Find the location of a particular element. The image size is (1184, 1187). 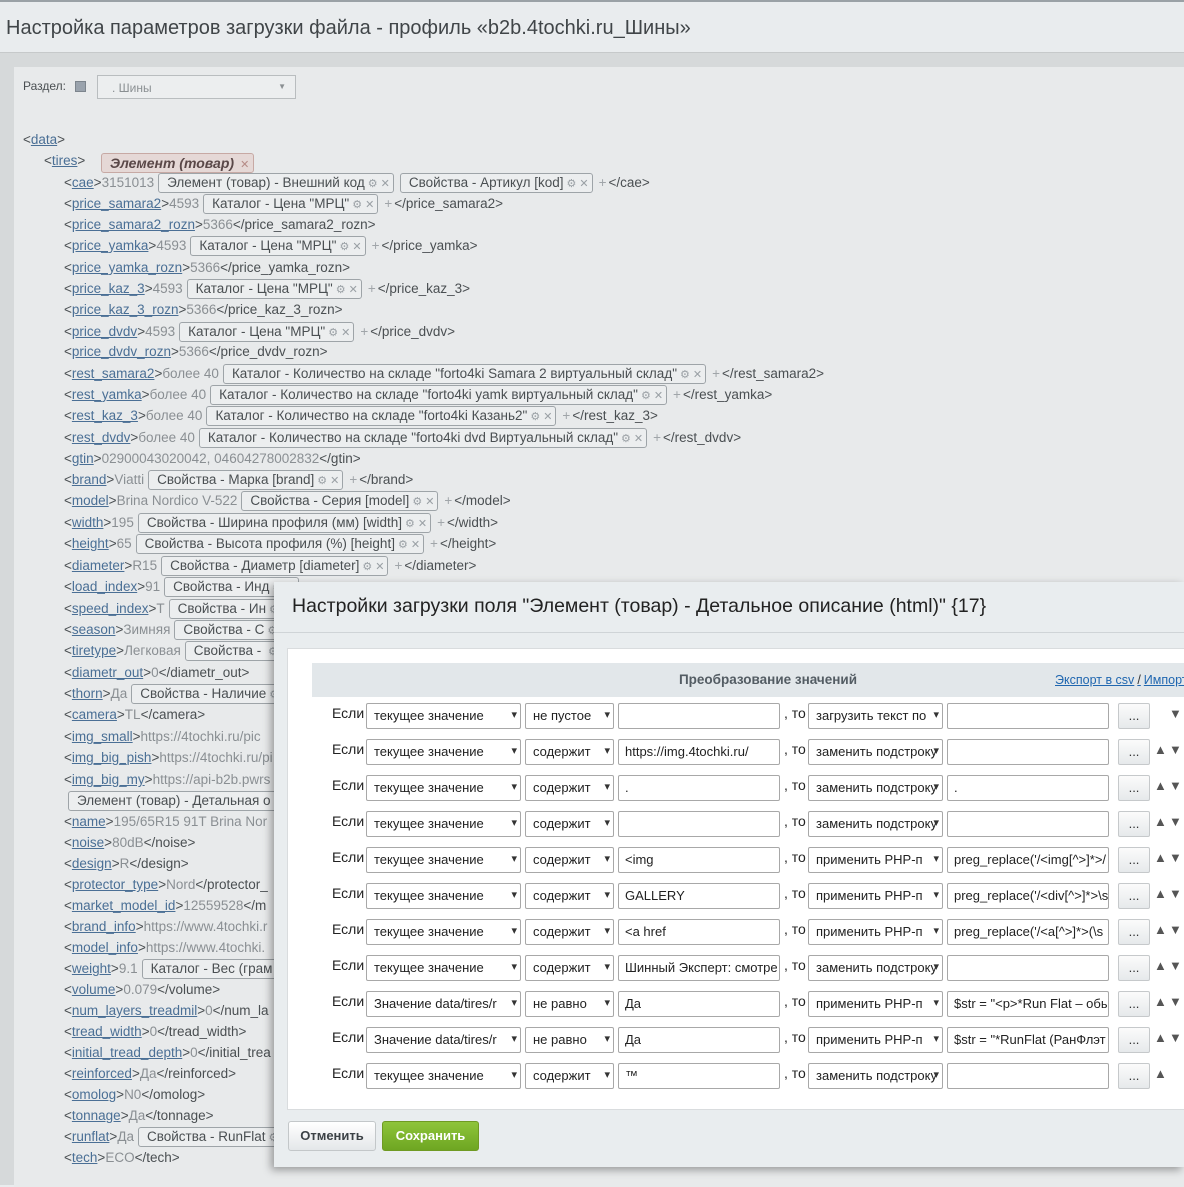

field-mapping-chip: Свойства - Марка [brand] ⚙ ✕ is located at coordinates (246, 480).